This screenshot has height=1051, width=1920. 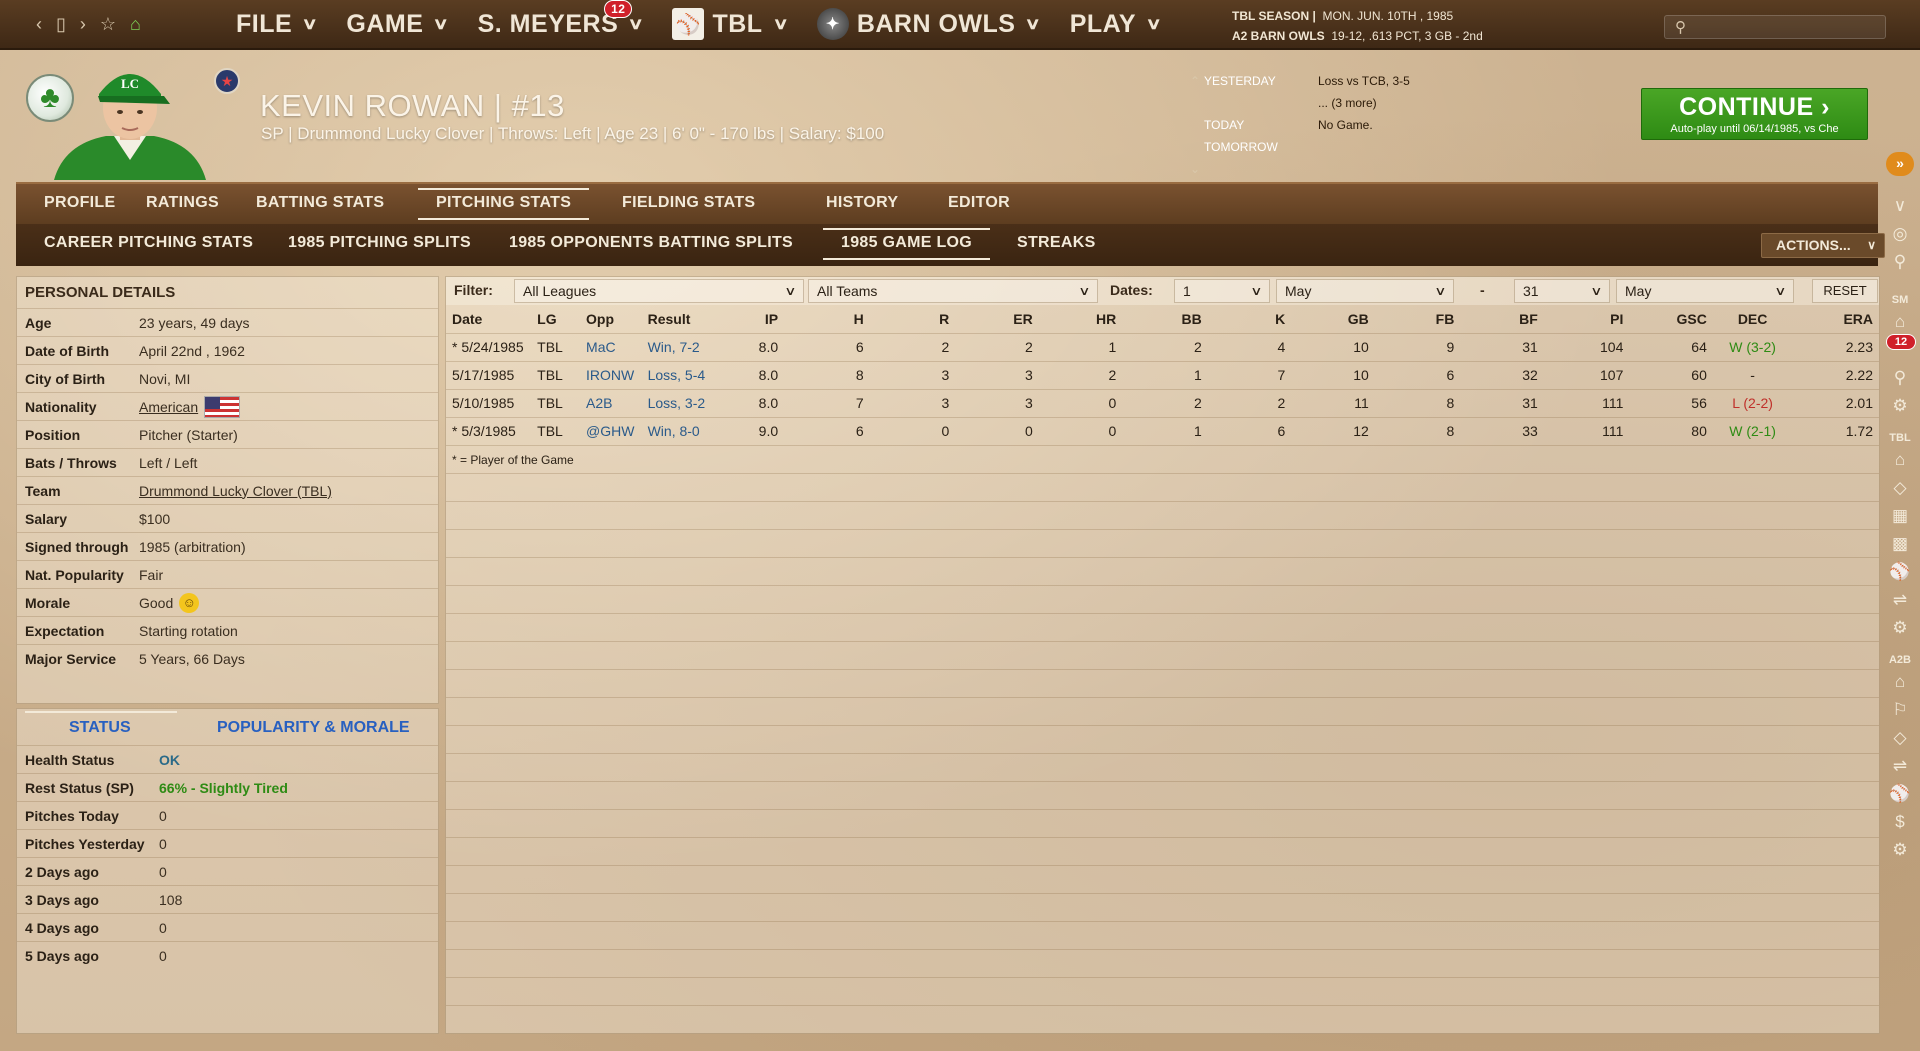 What do you see at coordinates (1222, 291) in the screenshot?
I see `from-day-select: 1 ∨` at bounding box center [1222, 291].